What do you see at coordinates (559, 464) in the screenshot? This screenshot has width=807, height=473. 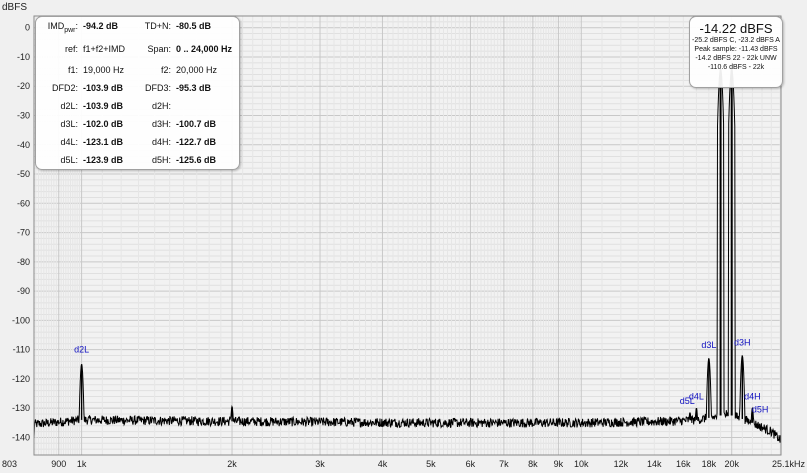 I see `x-tick-label: 9k` at bounding box center [559, 464].